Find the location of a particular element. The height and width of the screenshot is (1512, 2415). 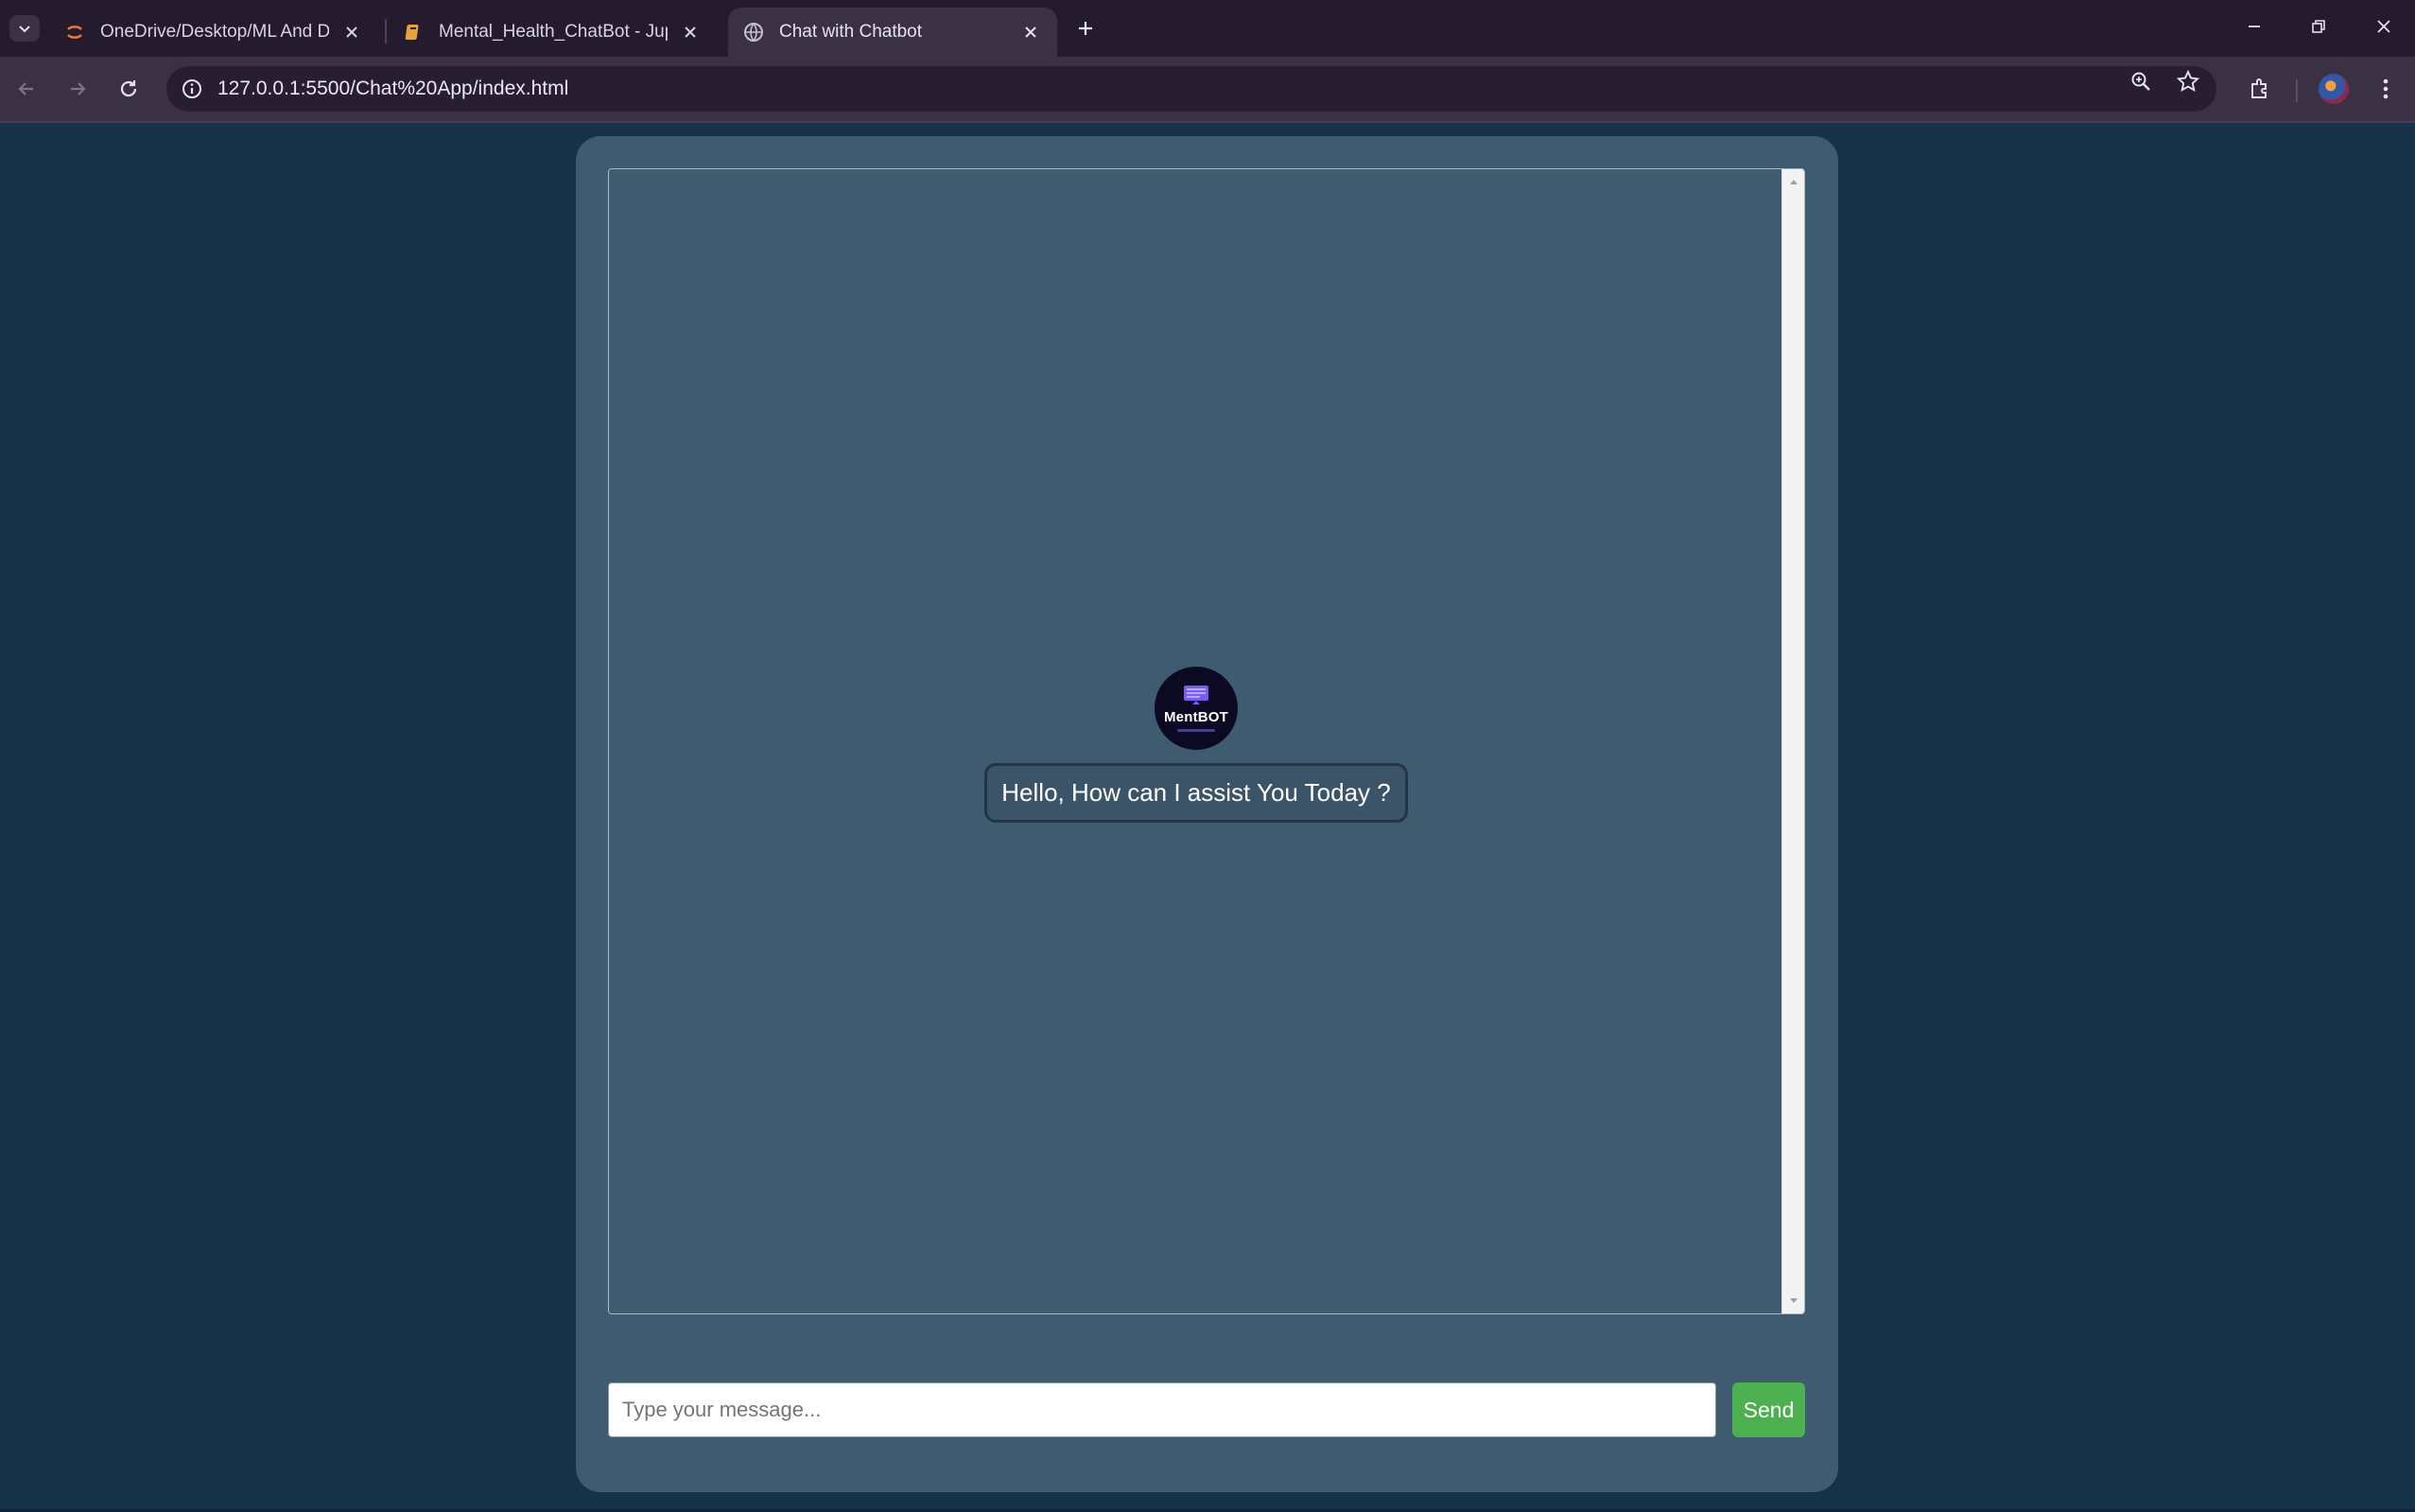

tab-title: Mental_Health_ChatBot - Jupyte is located at coordinates (553, 32).